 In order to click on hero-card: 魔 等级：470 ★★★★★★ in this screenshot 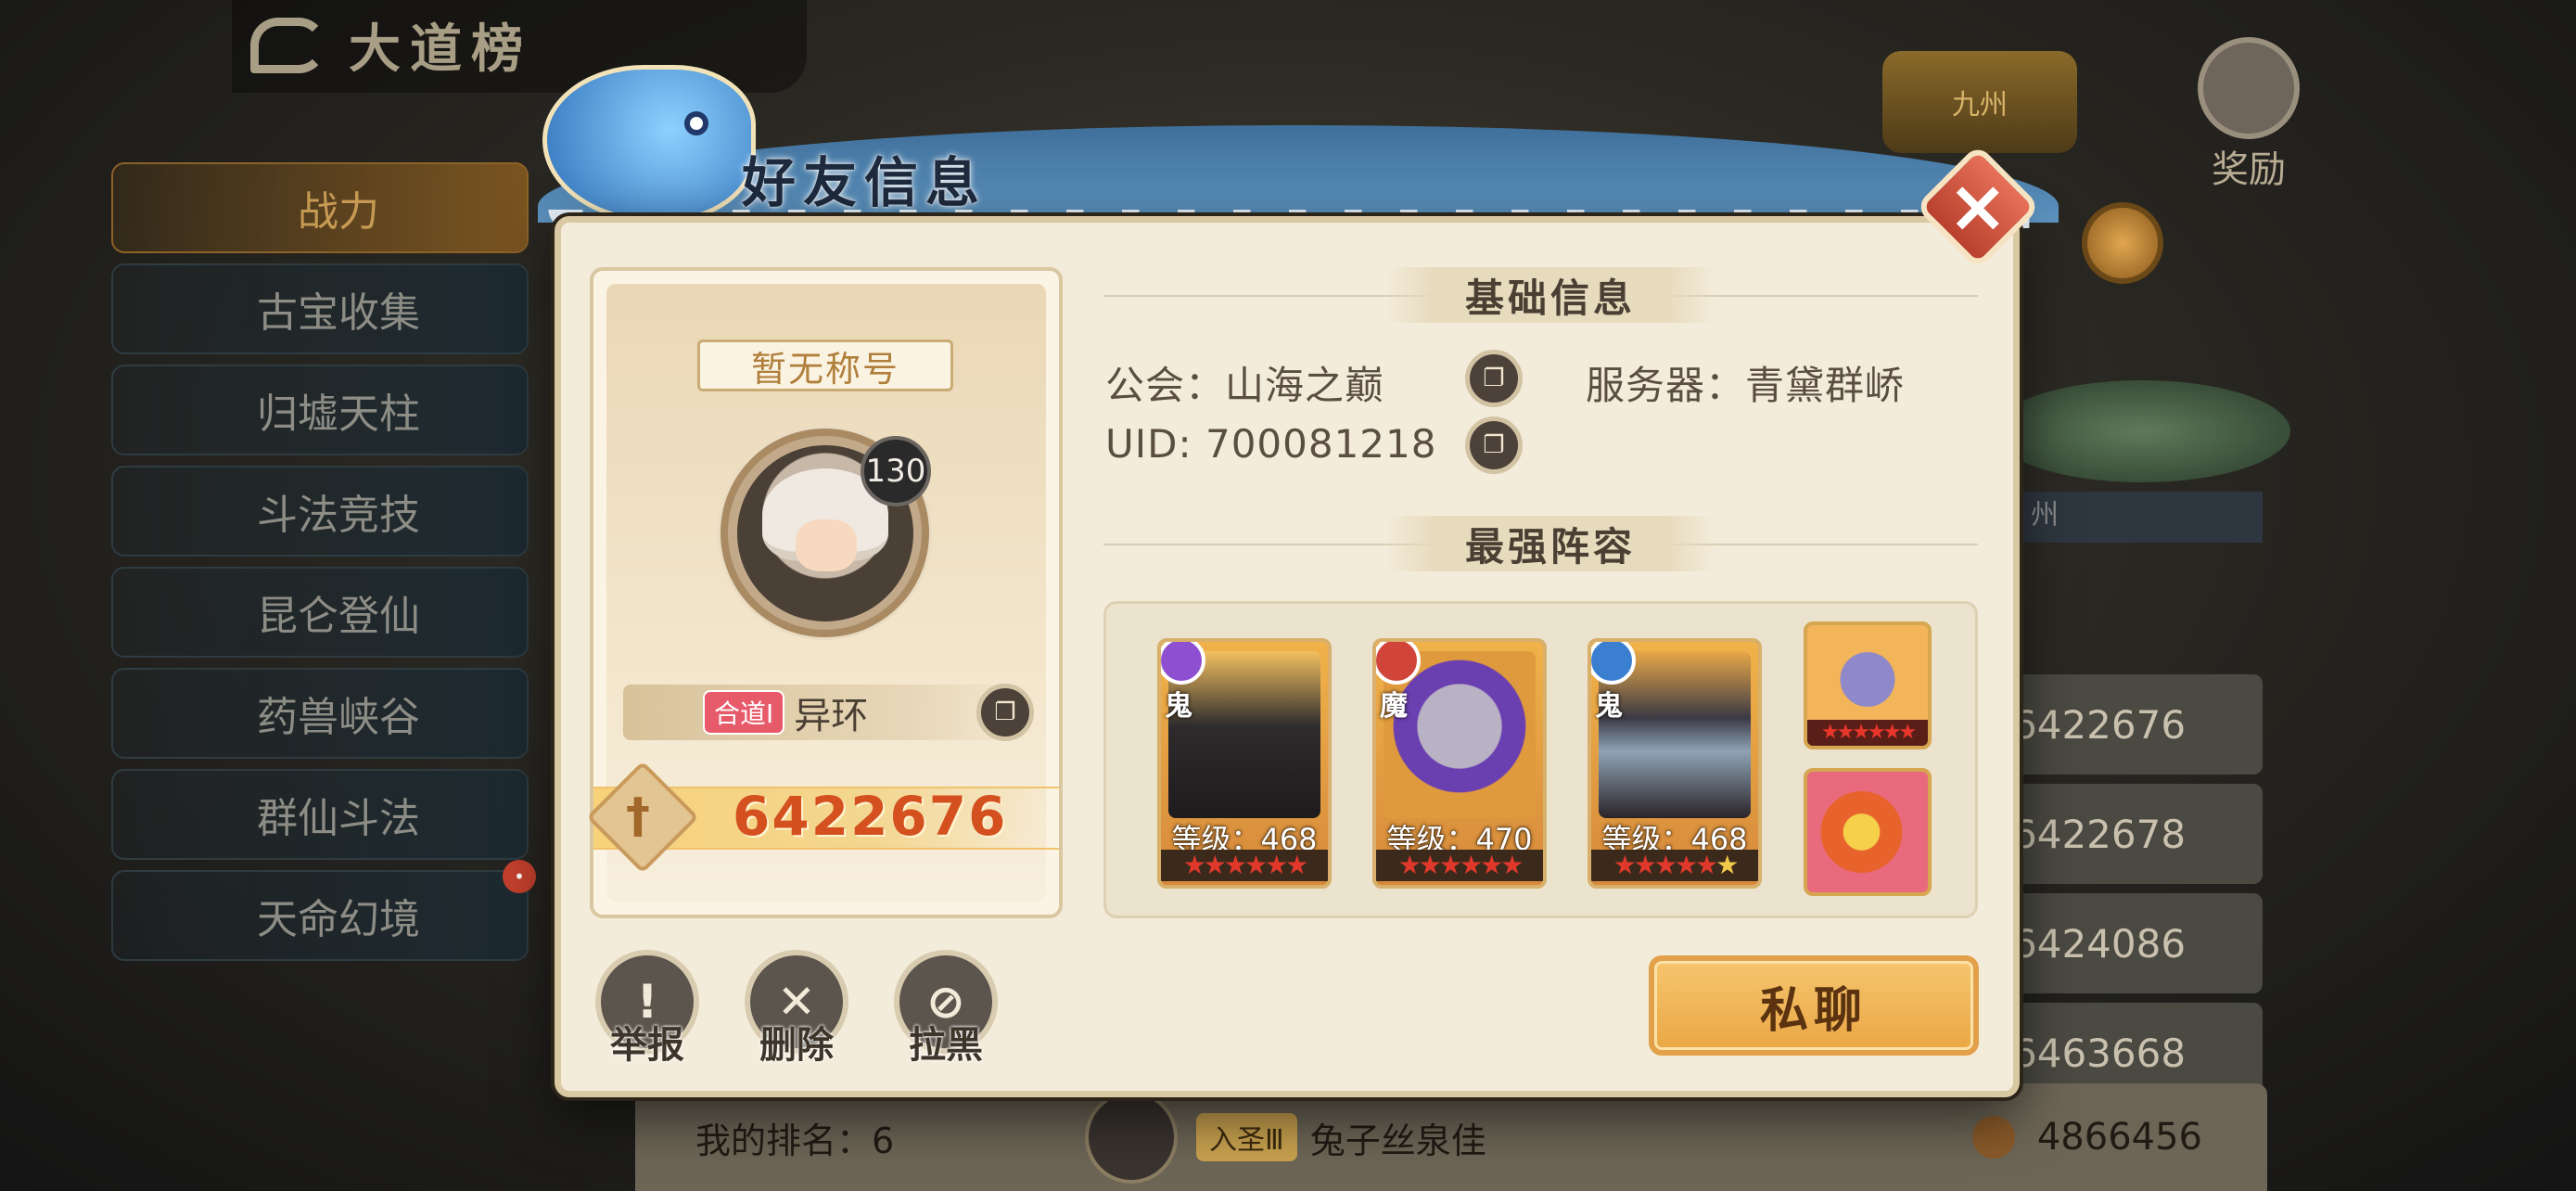, I will do `click(1459, 764)`.